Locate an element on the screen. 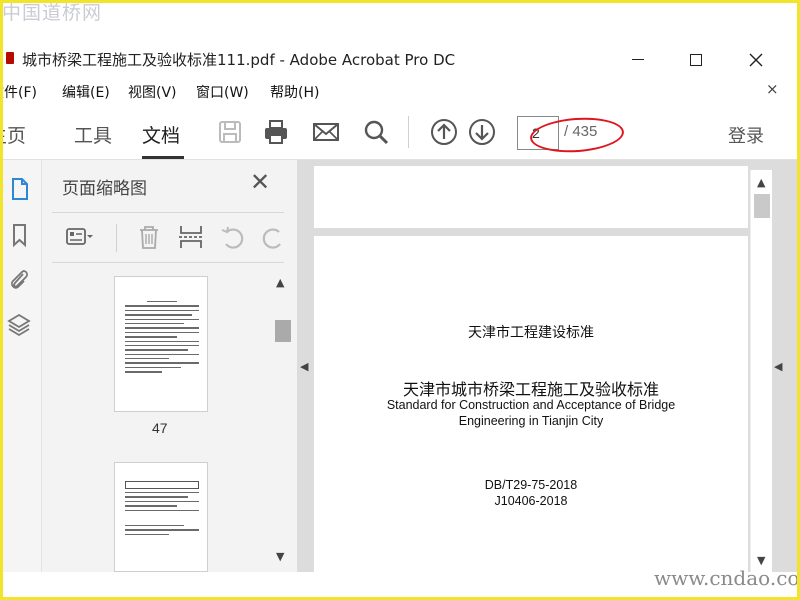  thumbnail-page-label: 47 is located at coordinates (160, 428).